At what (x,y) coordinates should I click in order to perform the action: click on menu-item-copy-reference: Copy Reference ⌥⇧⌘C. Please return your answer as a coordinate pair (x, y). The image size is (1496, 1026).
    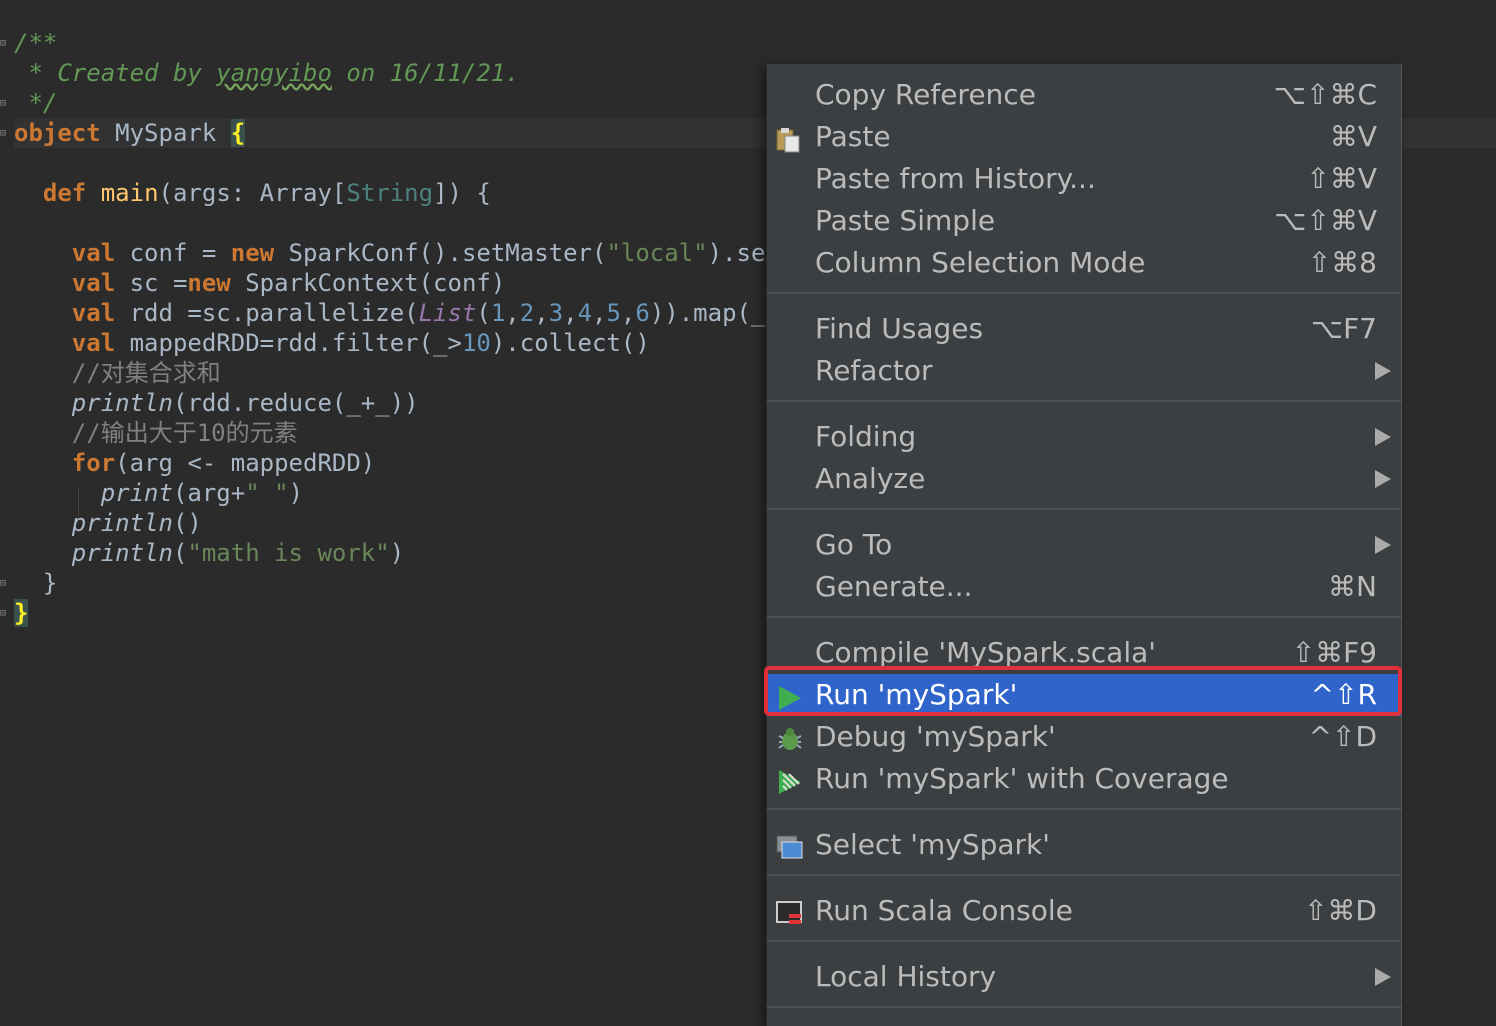
    Looking at the image, I should click on (1084, 95).